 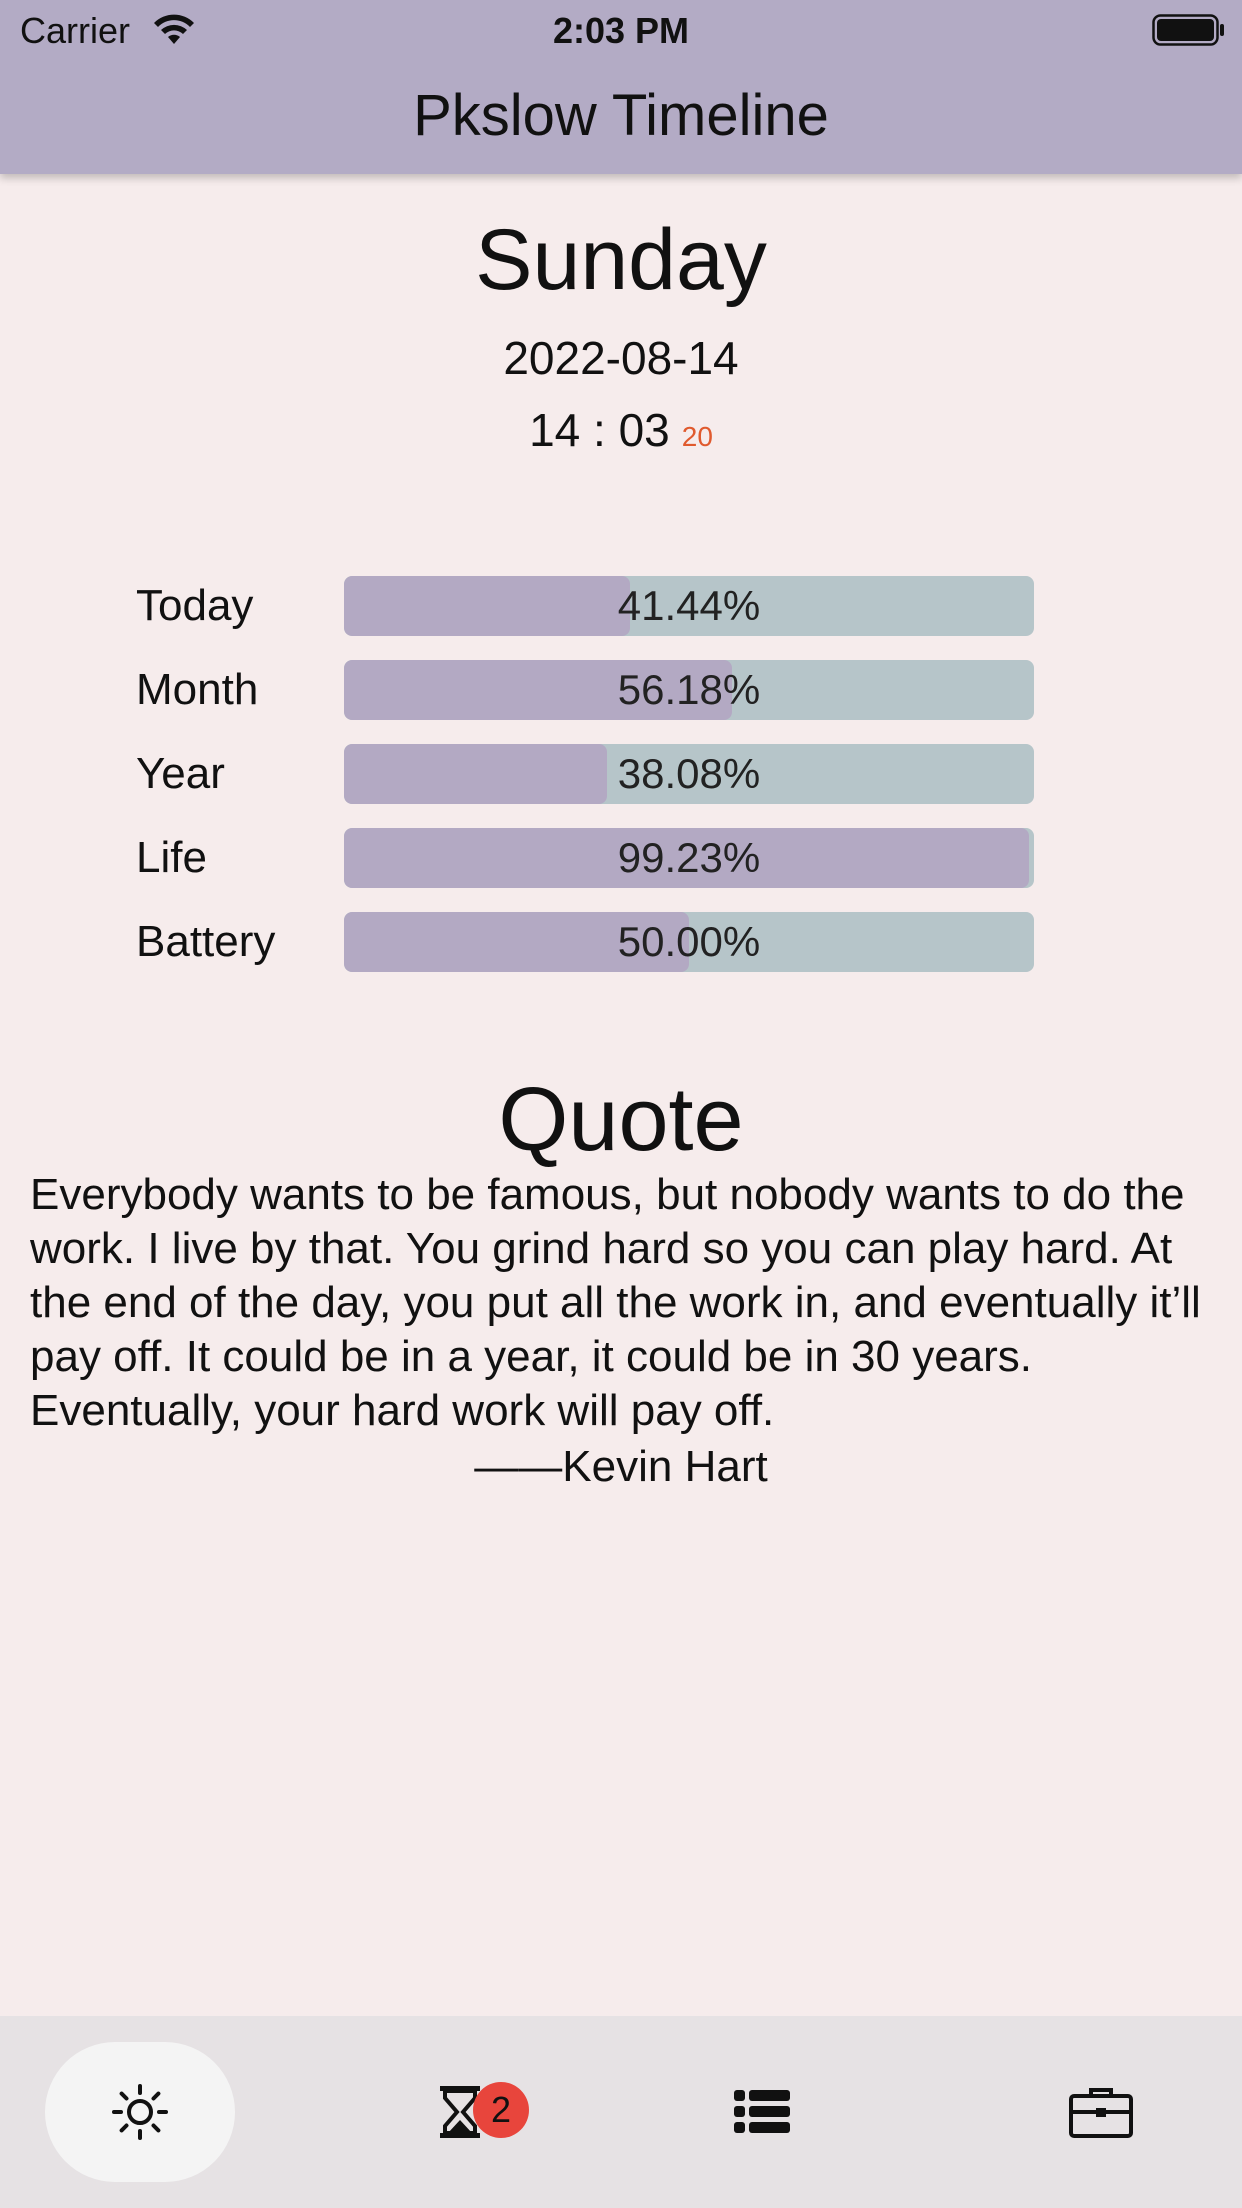 I want to click on bottom-nav: 2, so click(x=621, y=2112).